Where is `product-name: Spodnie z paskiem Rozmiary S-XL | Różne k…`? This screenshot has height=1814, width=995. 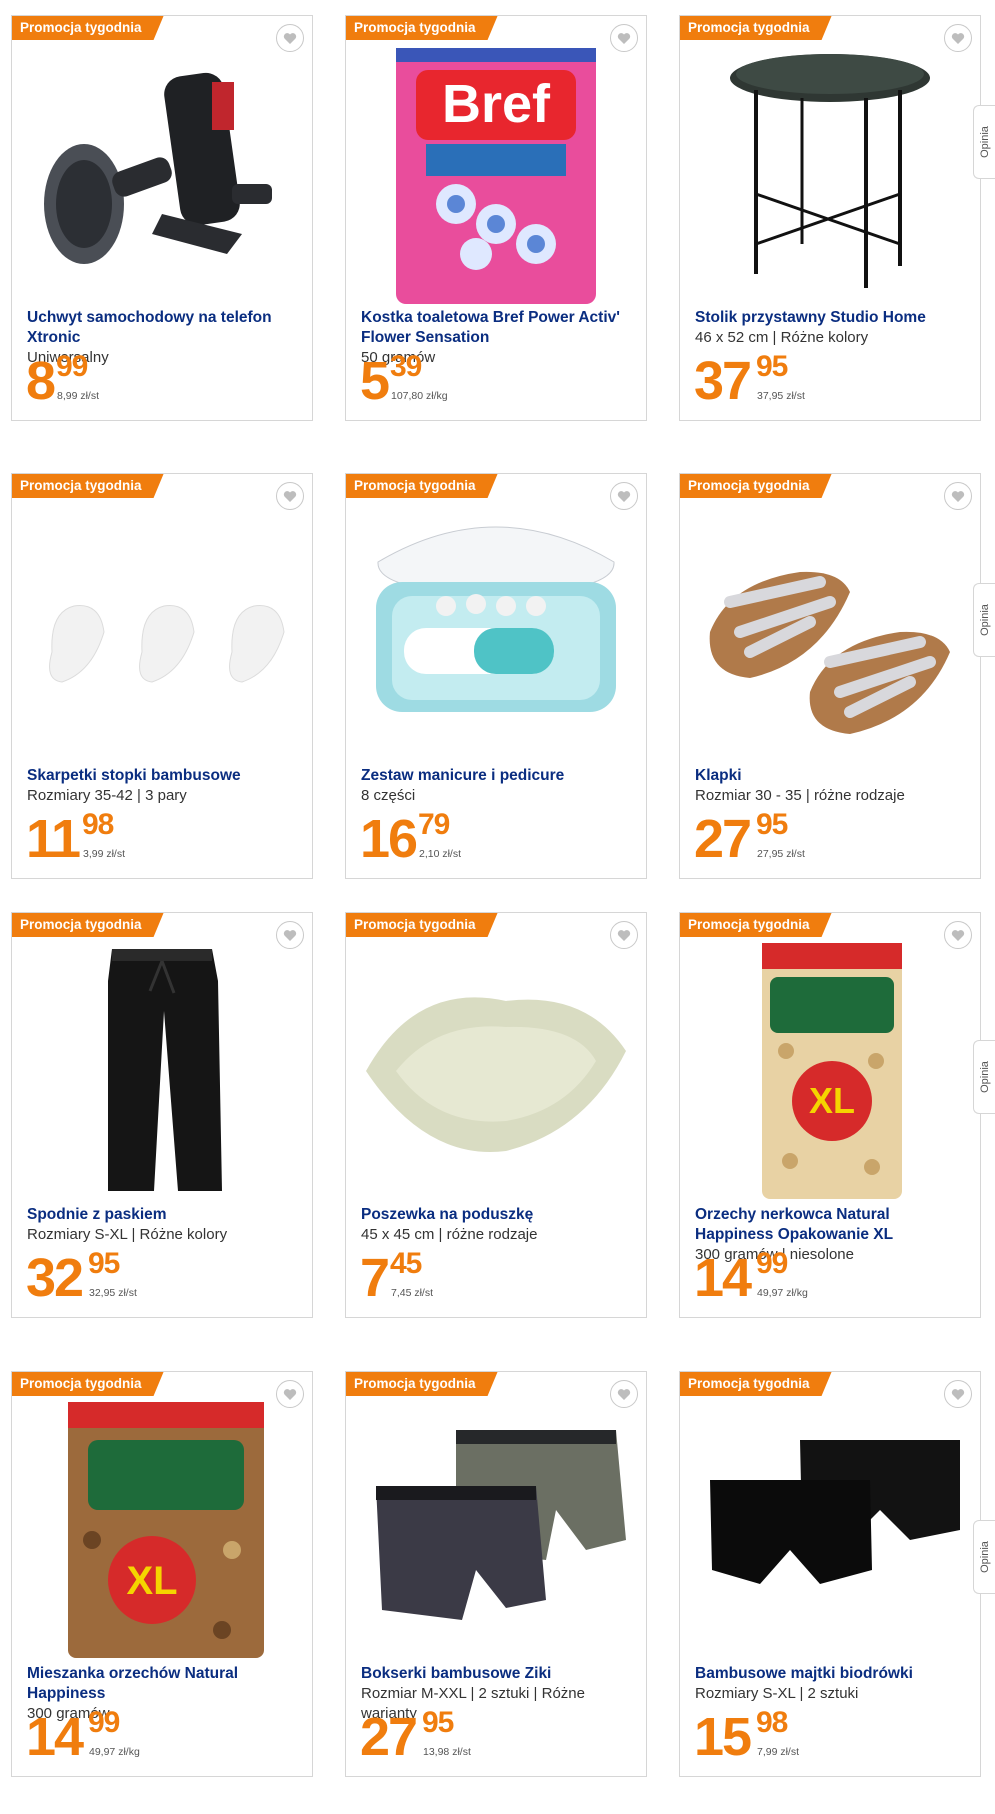 product-name: Spodnie z paskiem Rozmiary S-XL | Różne k… is located at coordinates (163, 1225).